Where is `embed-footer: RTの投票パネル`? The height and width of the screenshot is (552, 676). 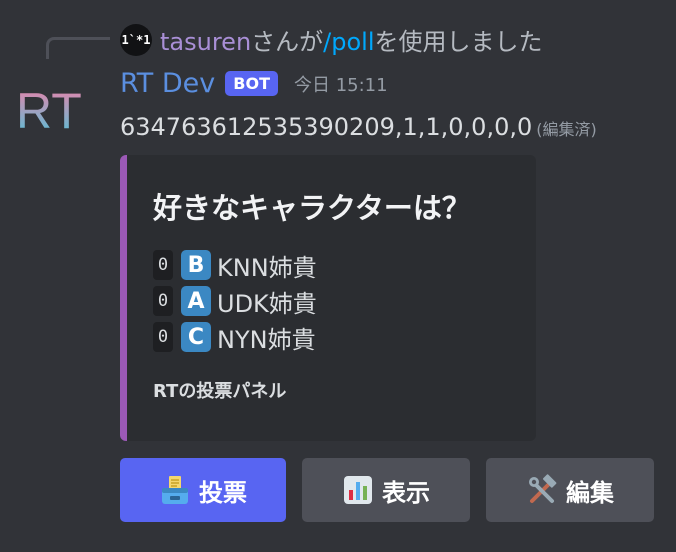 embed-footer: RTの投票パネル is located at coordinates (220, 391).